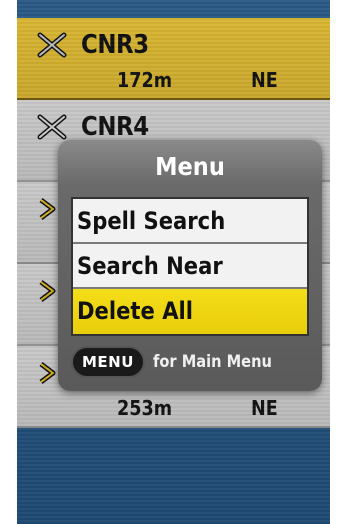  Describe the element at coordinates (190, 221) in the screenshot. I see `menu-item-spell-search: Spell Search` at that location.